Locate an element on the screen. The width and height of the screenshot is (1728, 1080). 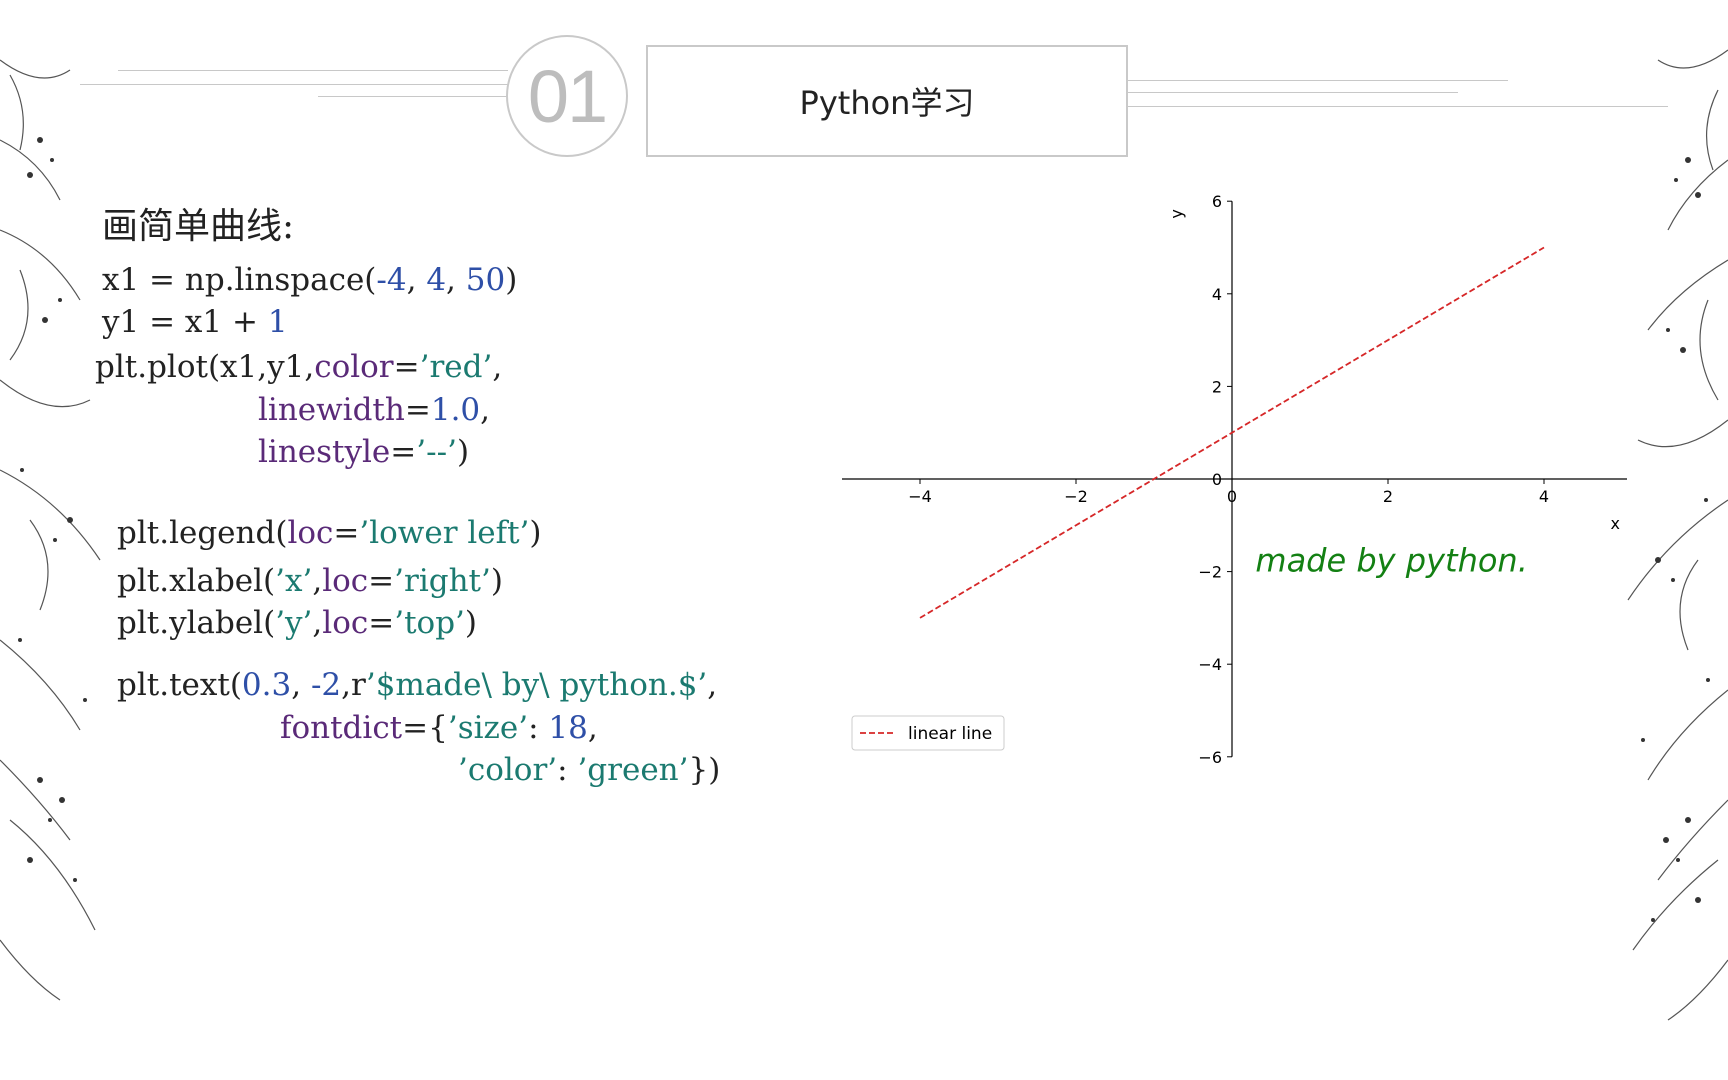
y-axis-label: y is located at coordinates (1176, 213).